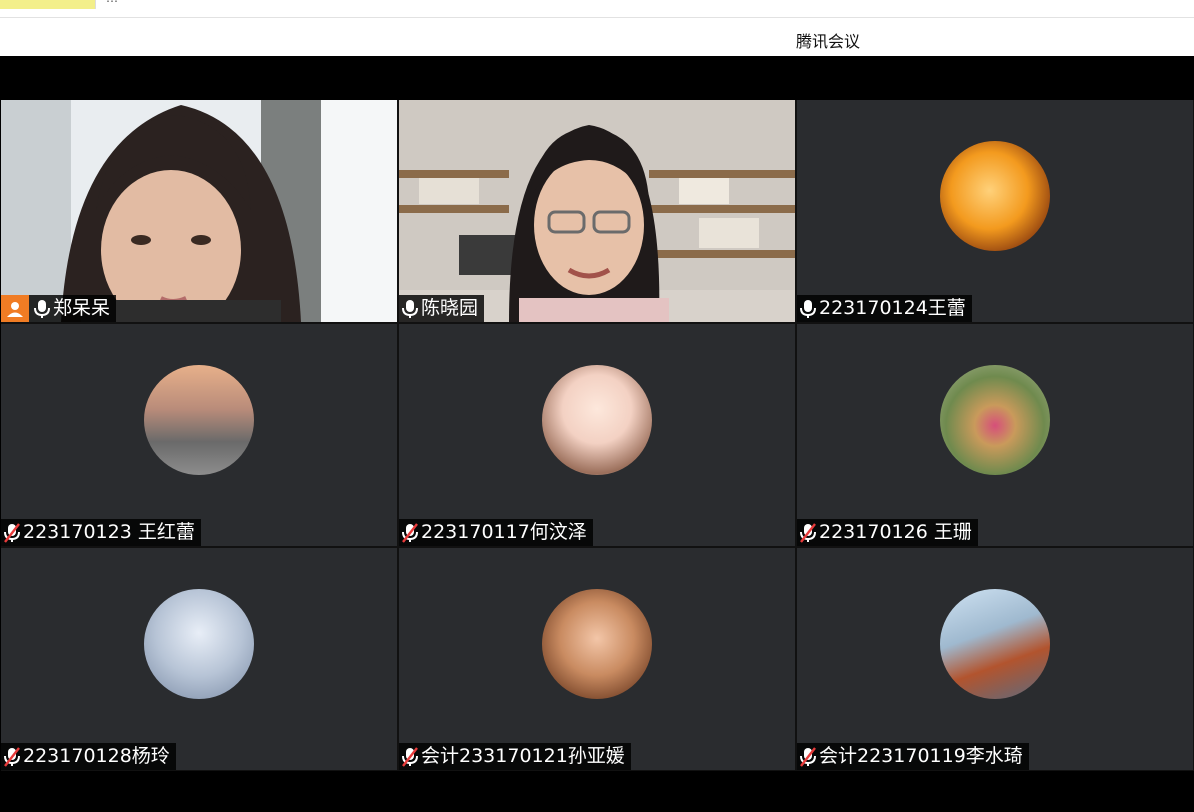  Describe the element at coordinates (828, 41) in the screenshot. I see `window-title: 腾讯会议` at that location.